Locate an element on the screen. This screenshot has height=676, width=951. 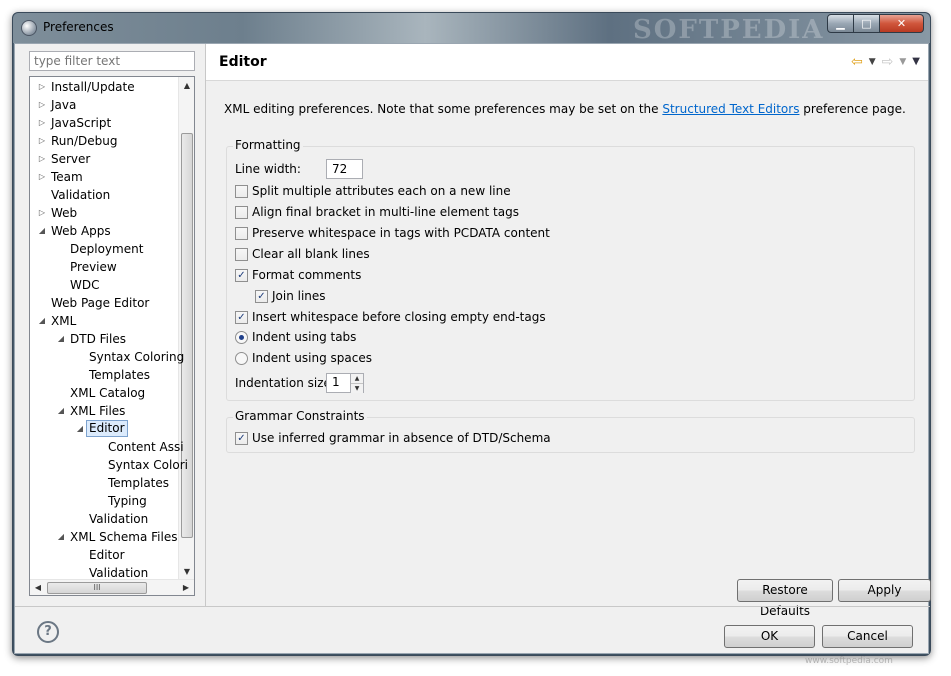
apply-button: Apply is located at coordinates (884, 590).